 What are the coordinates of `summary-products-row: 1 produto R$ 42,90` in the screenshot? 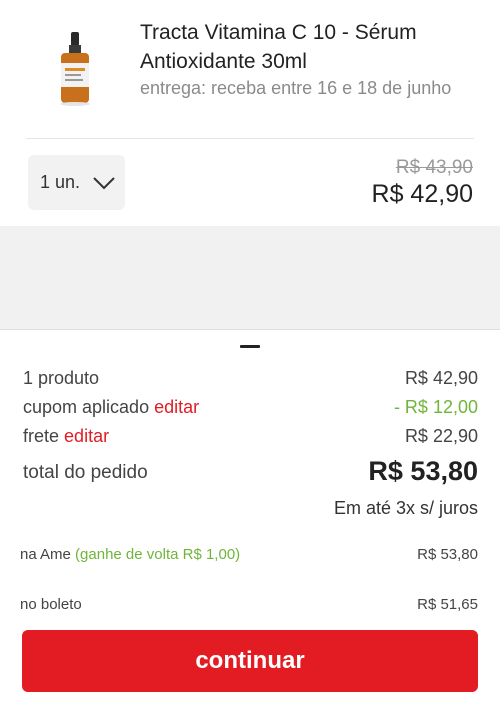 It's located at (250, 378).